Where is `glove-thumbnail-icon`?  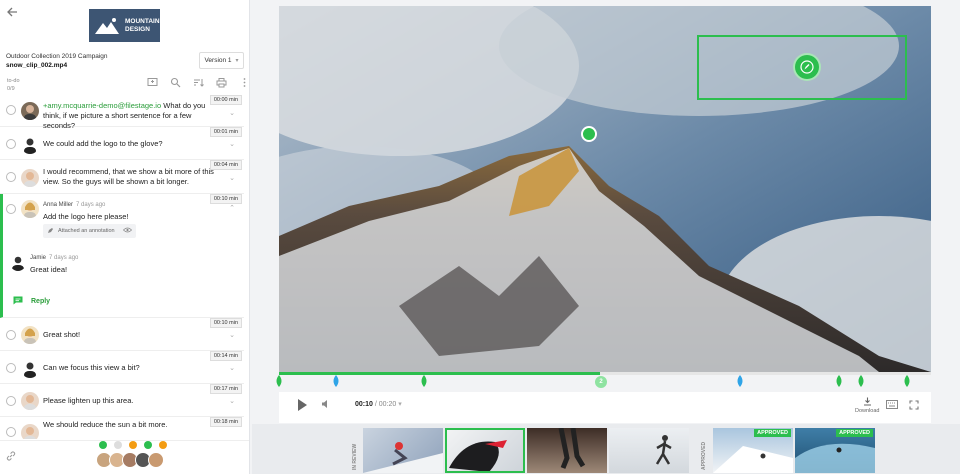
glove-thumbnail-icon is located at coordinates (478, 456).